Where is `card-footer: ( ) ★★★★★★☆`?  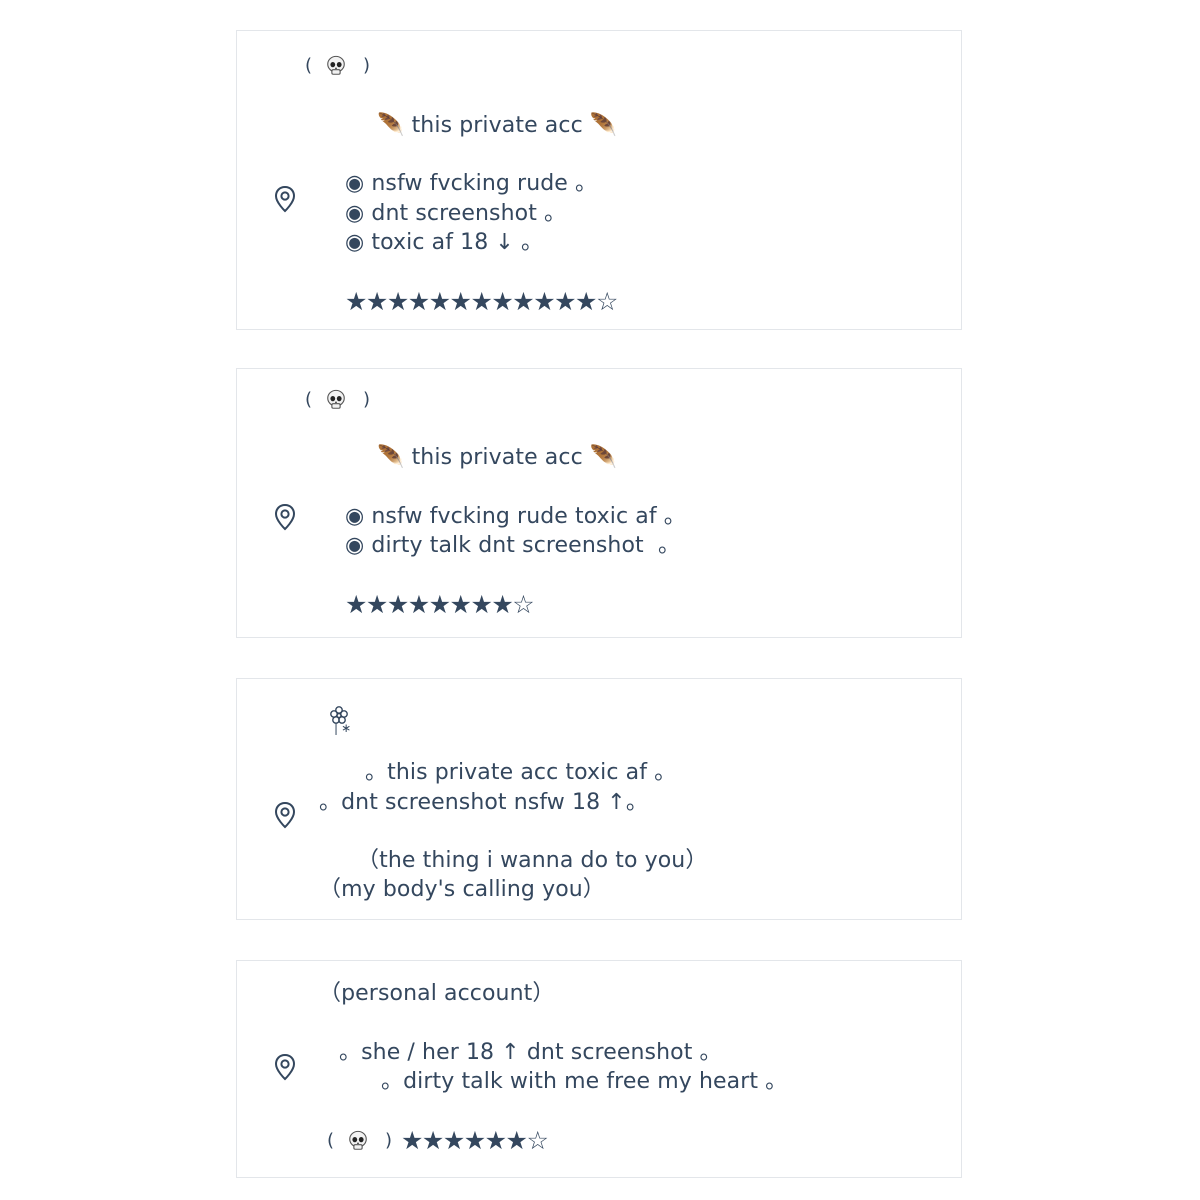 card-footer: ( ) ★★★★★★☆ is located at coordinates (477, 1141).